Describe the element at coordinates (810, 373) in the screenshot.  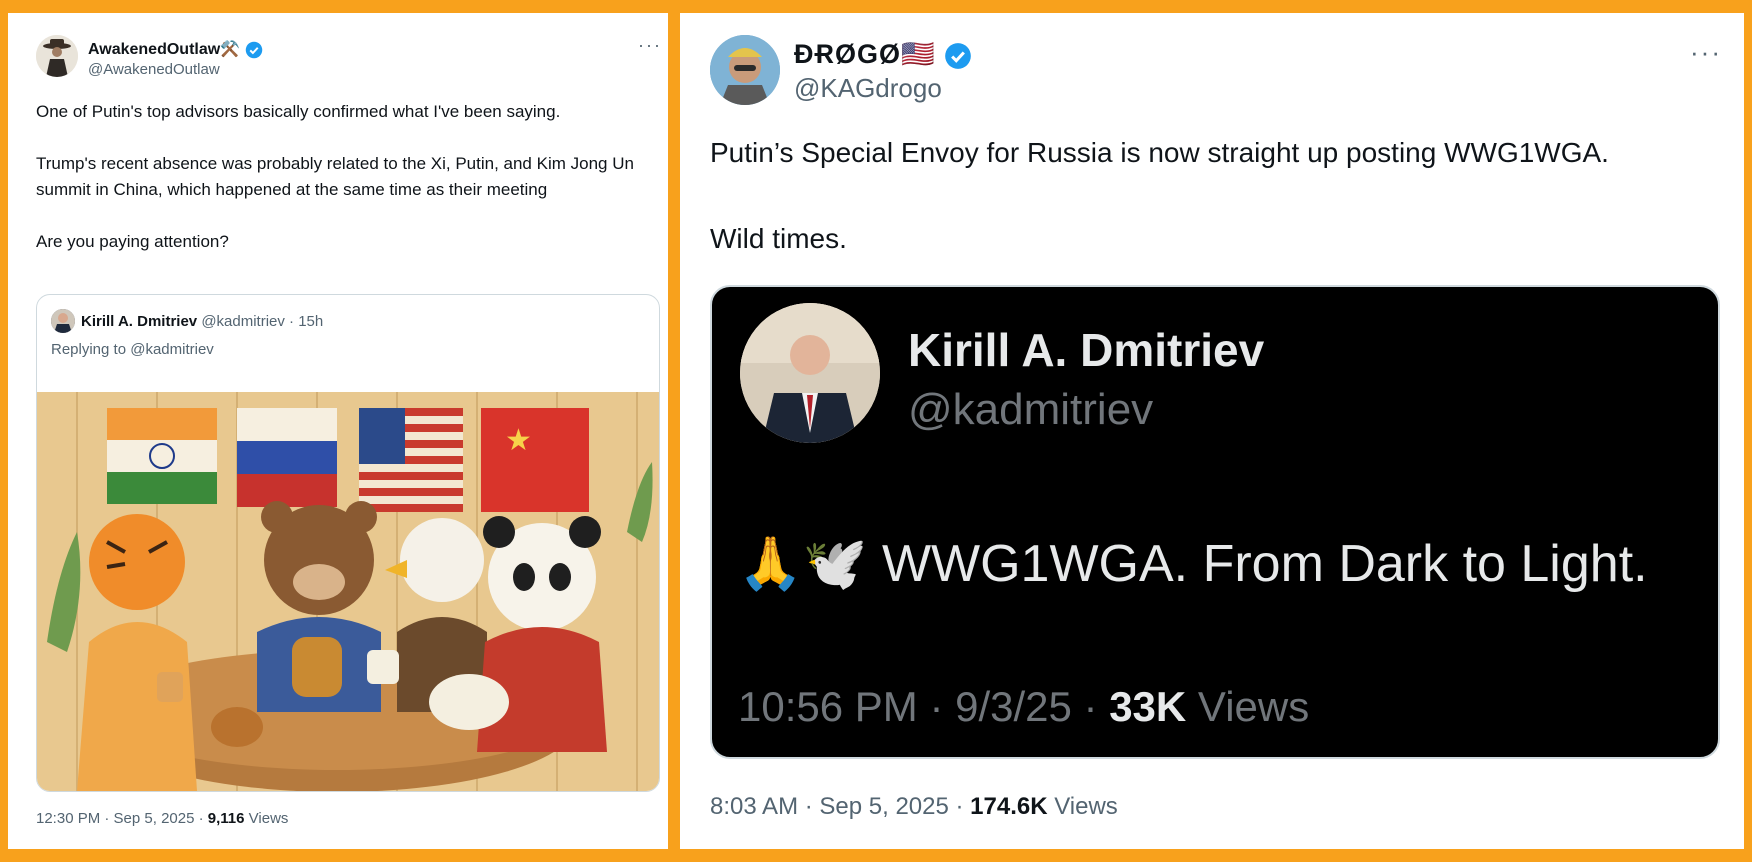
I see `embedded-avatar` at that location.